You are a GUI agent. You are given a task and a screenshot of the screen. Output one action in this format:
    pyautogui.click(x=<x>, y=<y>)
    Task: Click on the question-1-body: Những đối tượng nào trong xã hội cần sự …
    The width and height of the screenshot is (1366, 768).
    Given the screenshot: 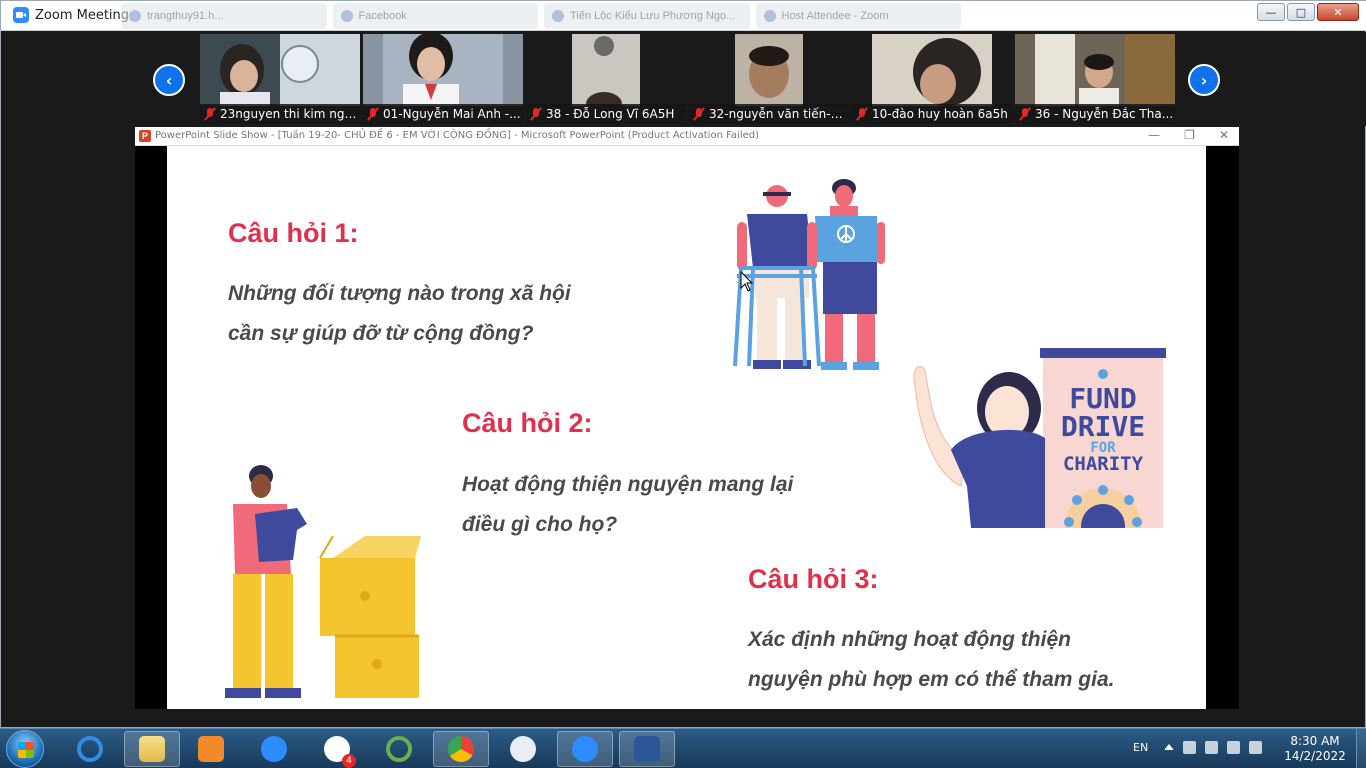 What is the action you would take?
    pyautogui.click(x=399, y=314)
    